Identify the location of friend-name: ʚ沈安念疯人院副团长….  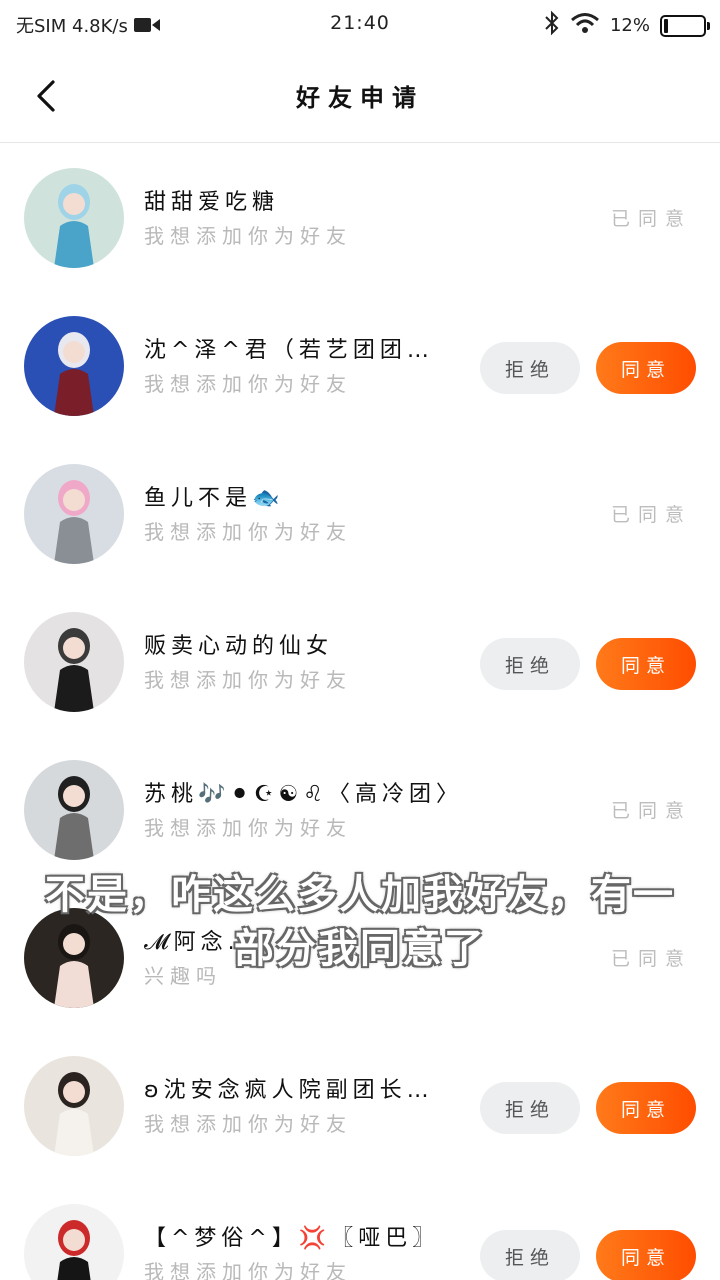
(289, 1090).